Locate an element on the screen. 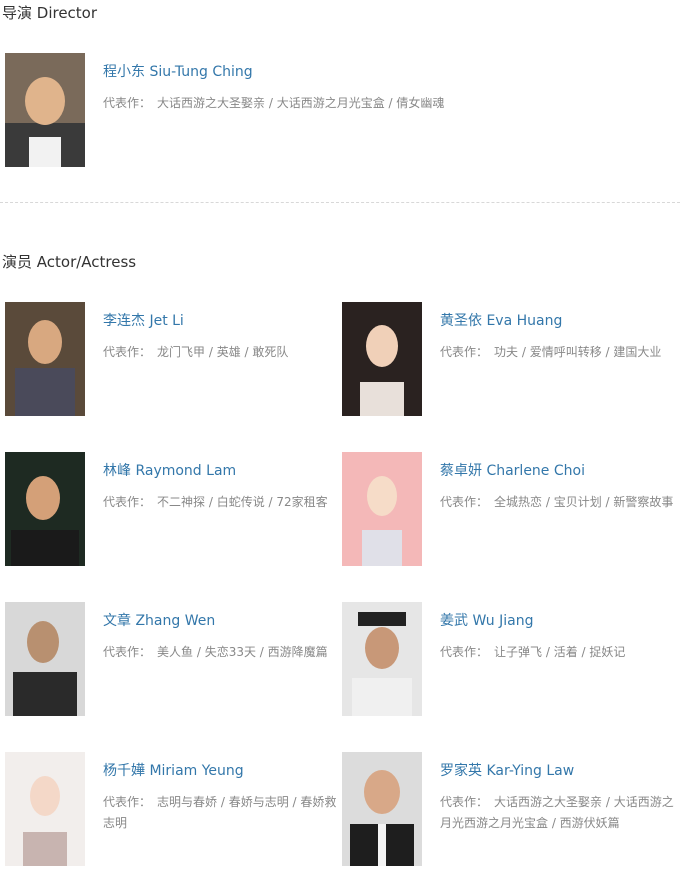 Image resolution: width=700 pixels, height=870 pixels. cast-section-title: 演员 Actor/Actress is located at coordinates (69, 262).